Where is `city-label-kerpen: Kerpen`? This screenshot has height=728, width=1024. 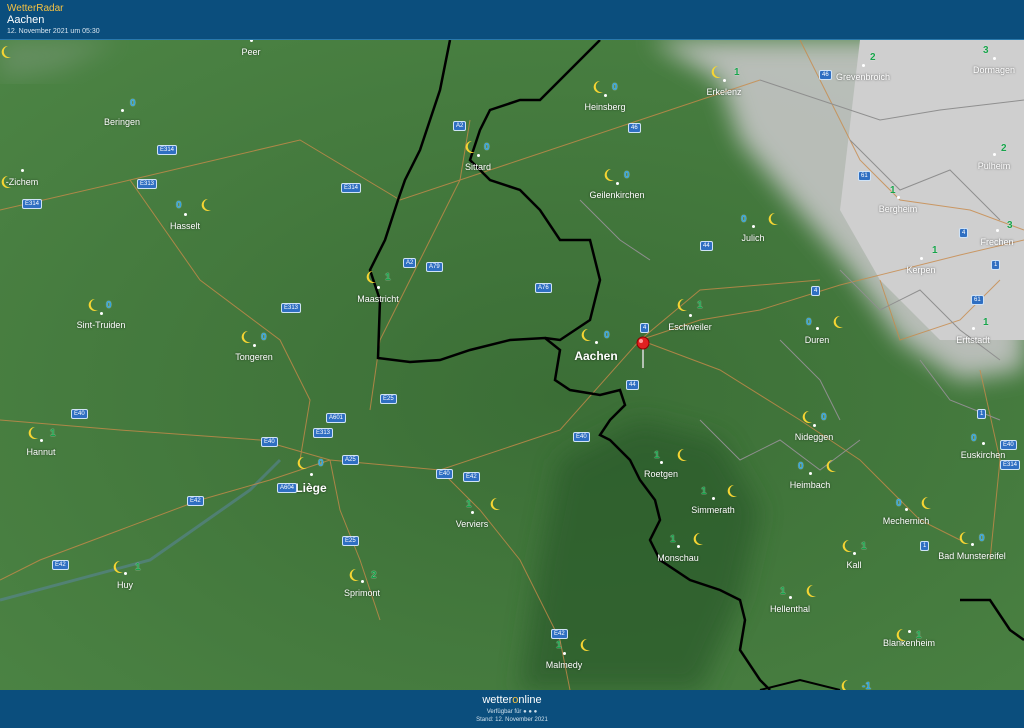
city-label-kerpen: Kerpen is located at coordinates (920, 270).